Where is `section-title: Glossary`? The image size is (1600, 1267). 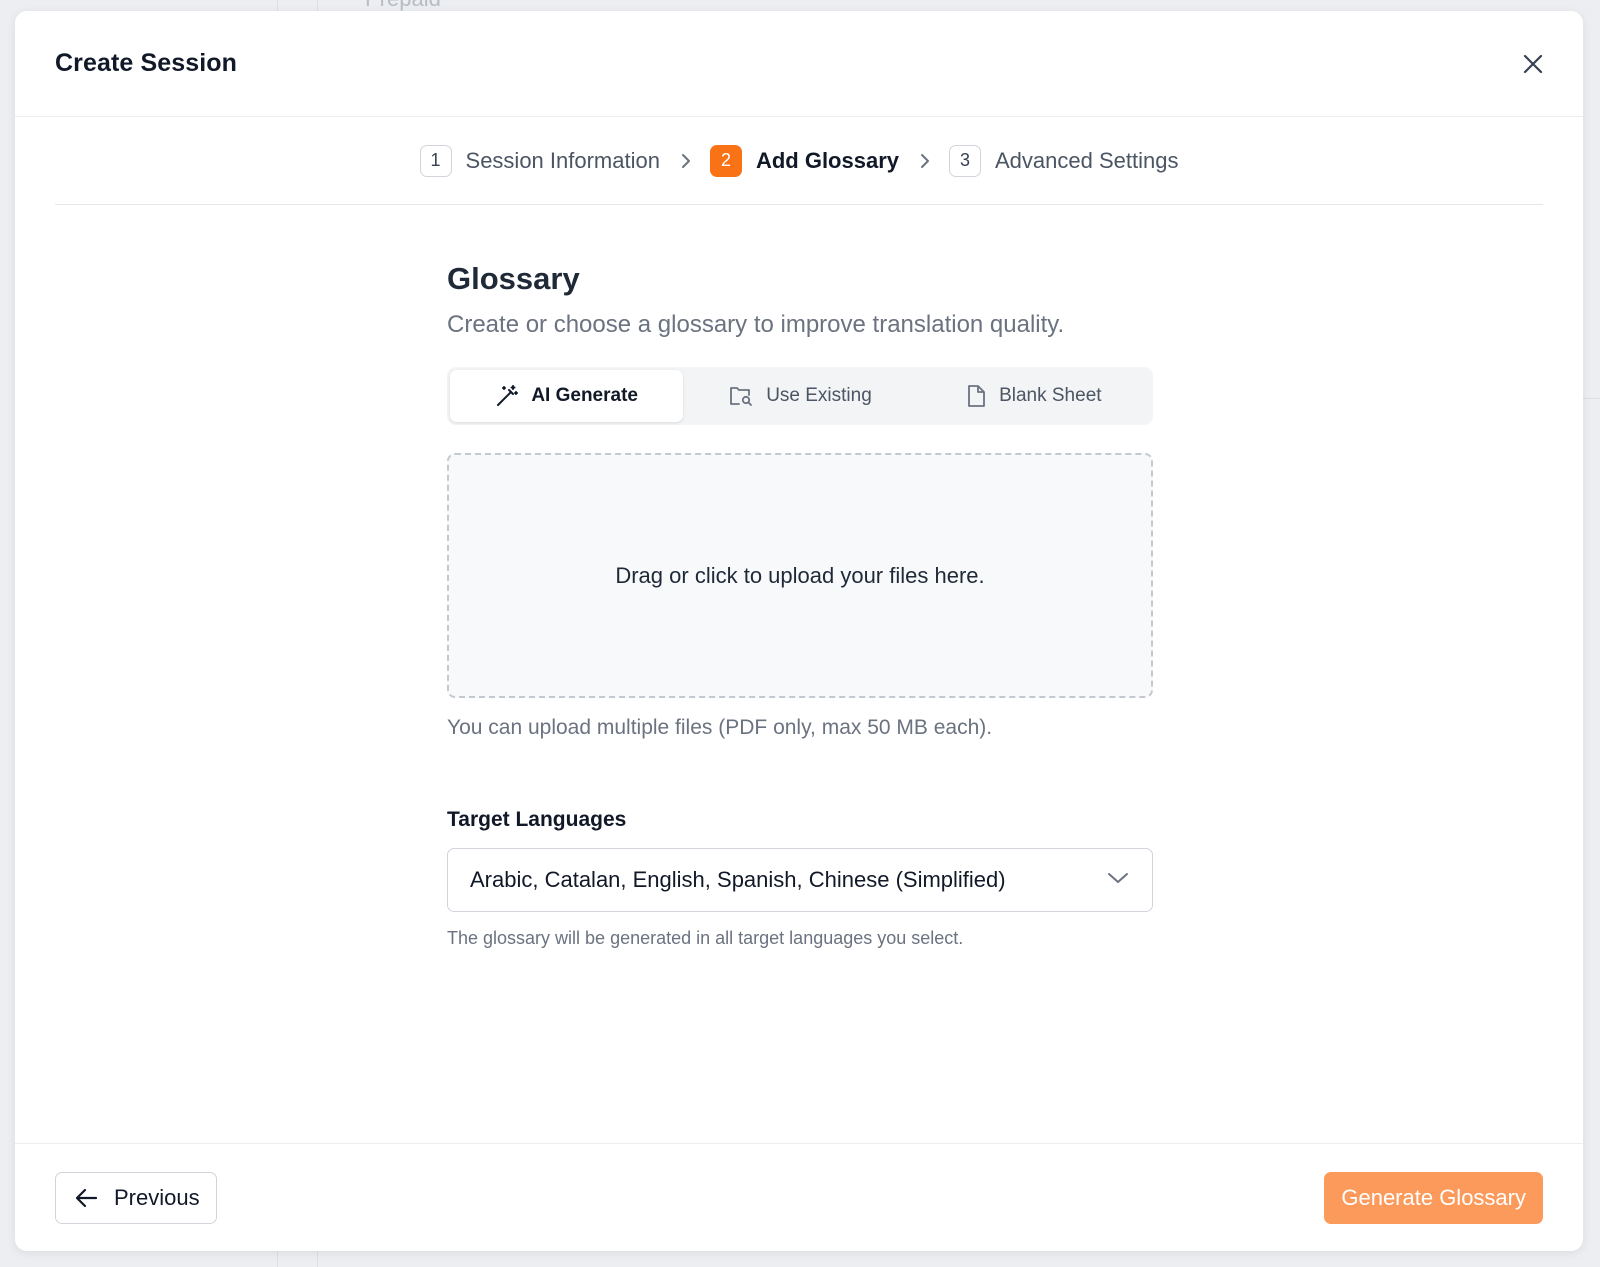 section-title: Glossary is located at coordinates (513, 278).